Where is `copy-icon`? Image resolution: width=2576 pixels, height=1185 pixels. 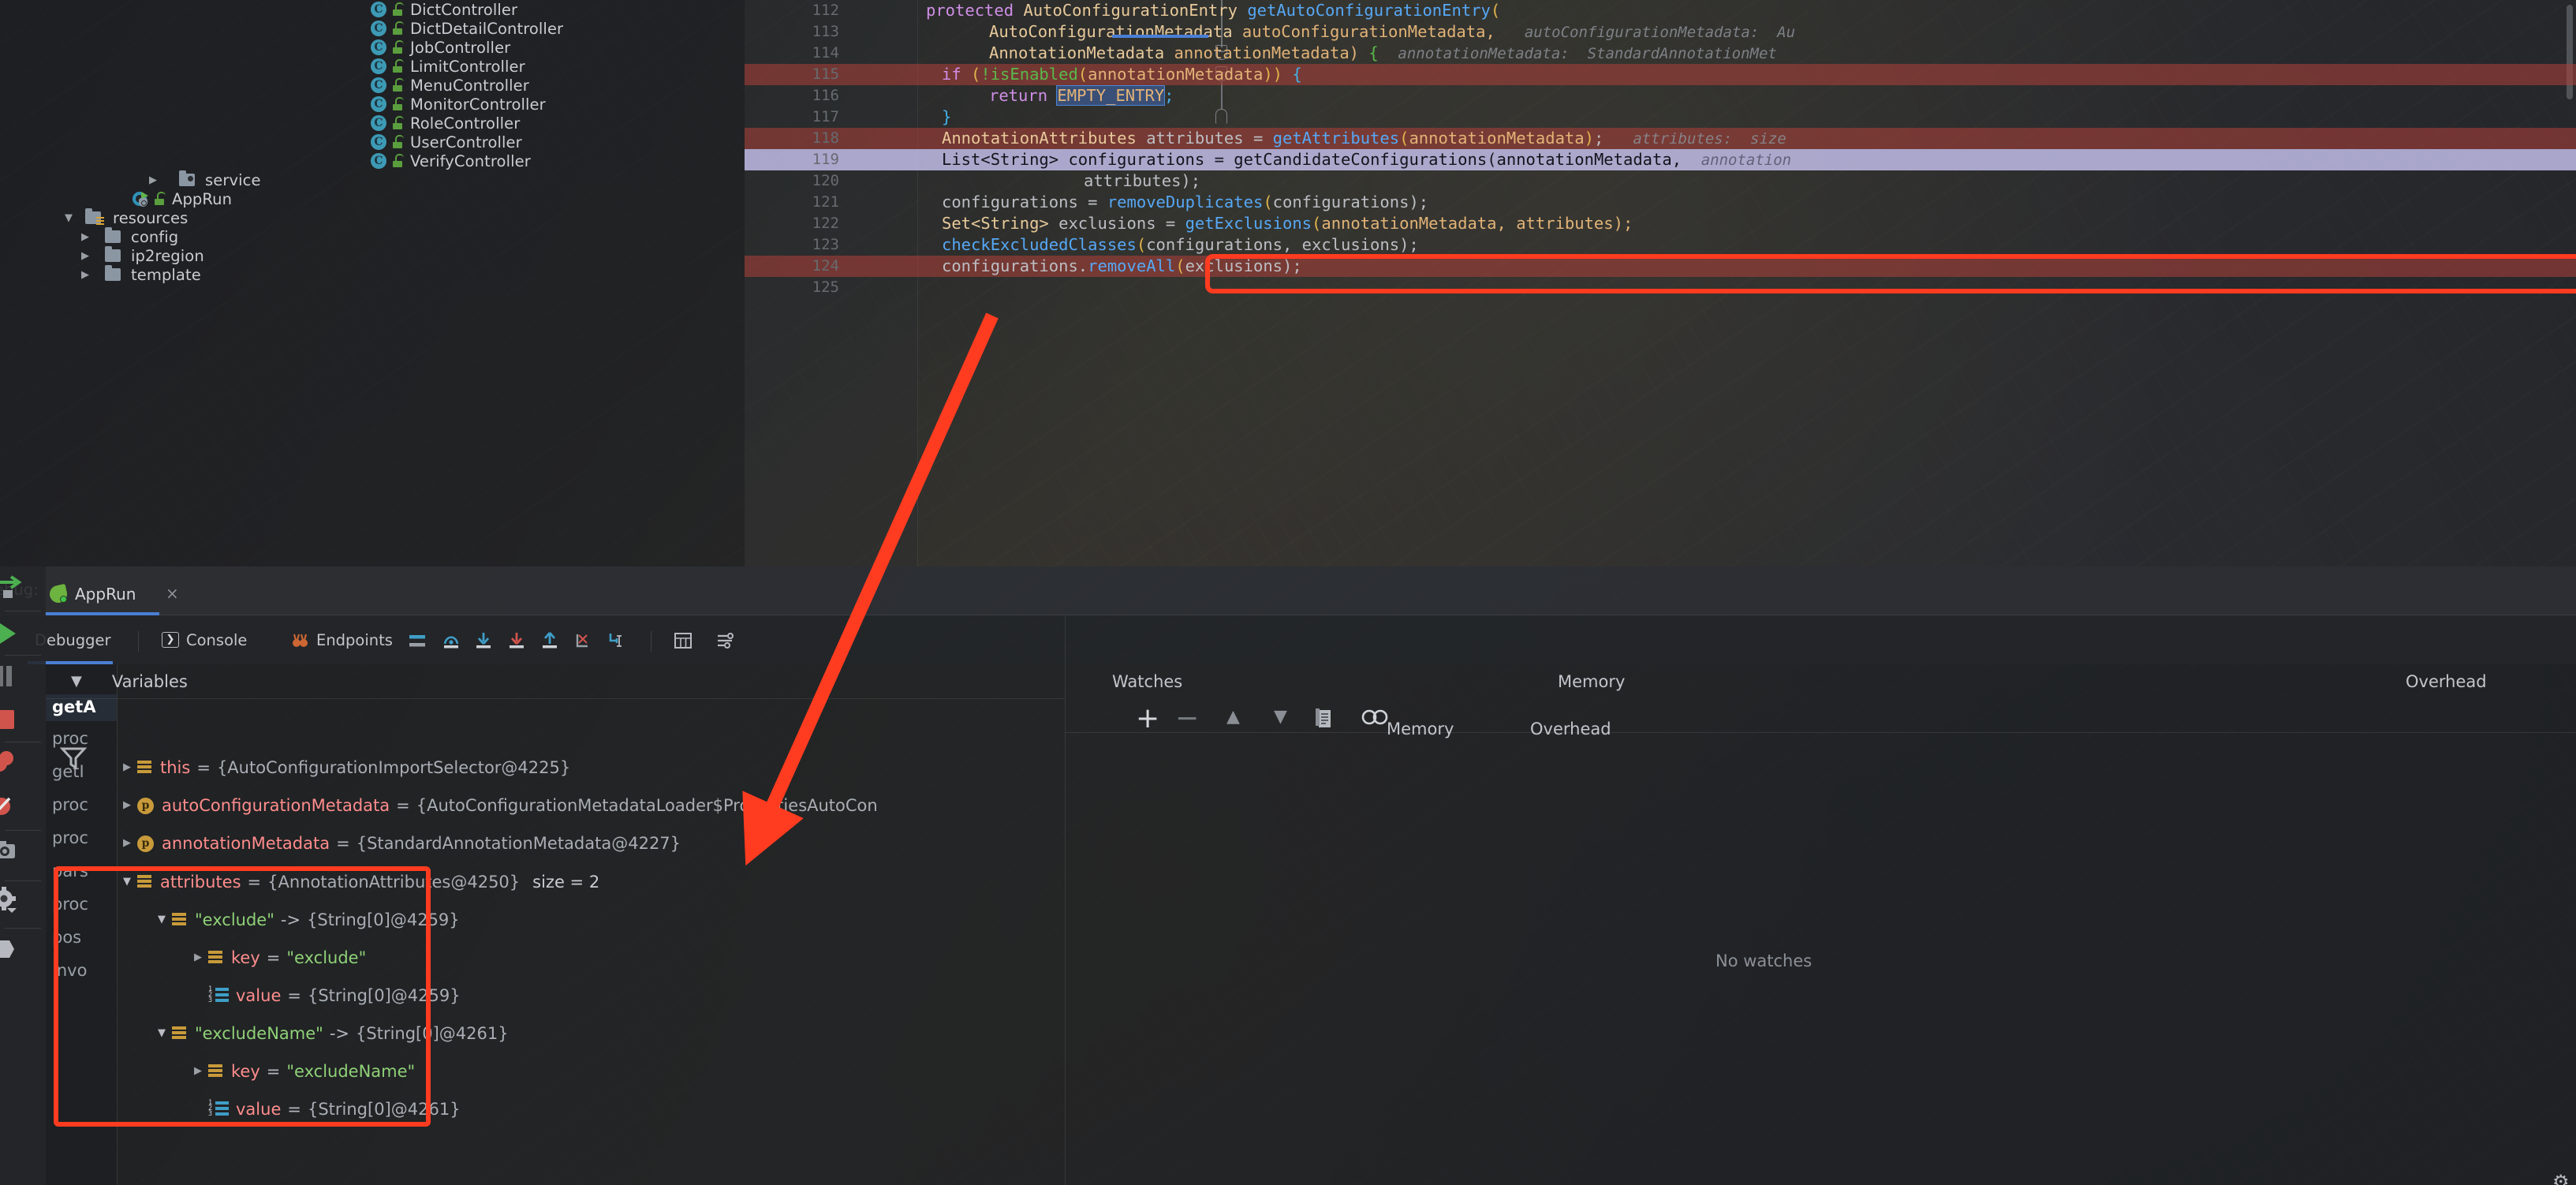 copy-icon is located at coordinates (1324, 720).